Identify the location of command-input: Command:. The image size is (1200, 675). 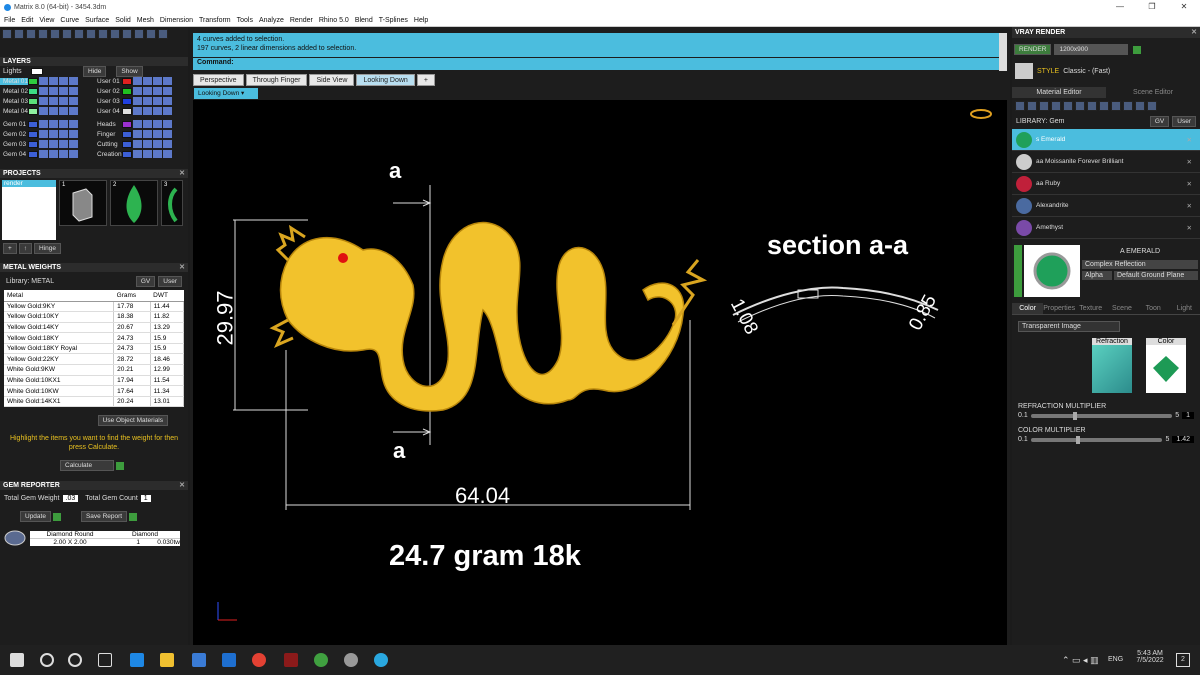
(596, 64).